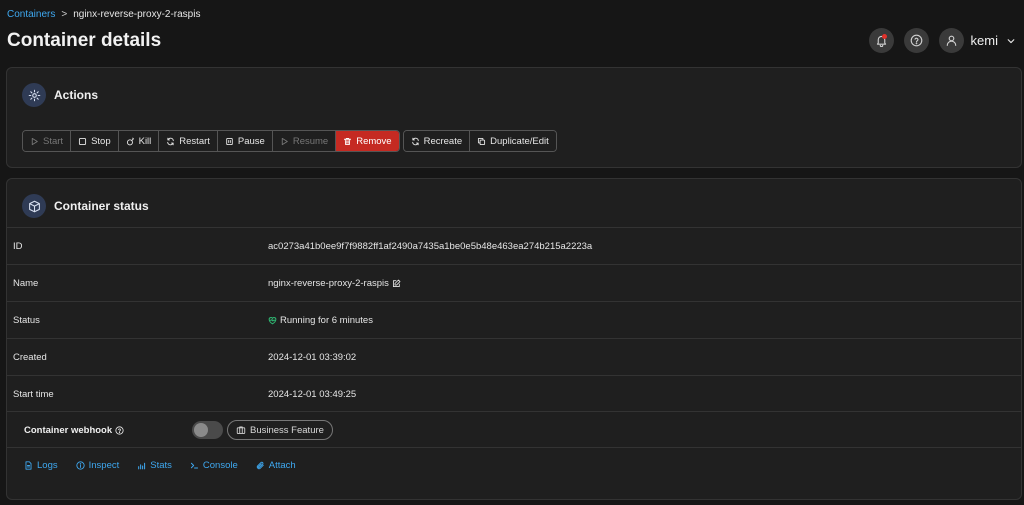 Image resolution: width=1024 pixels, height=505 pixels. I want to click on settings-icon, so click(34, 95).